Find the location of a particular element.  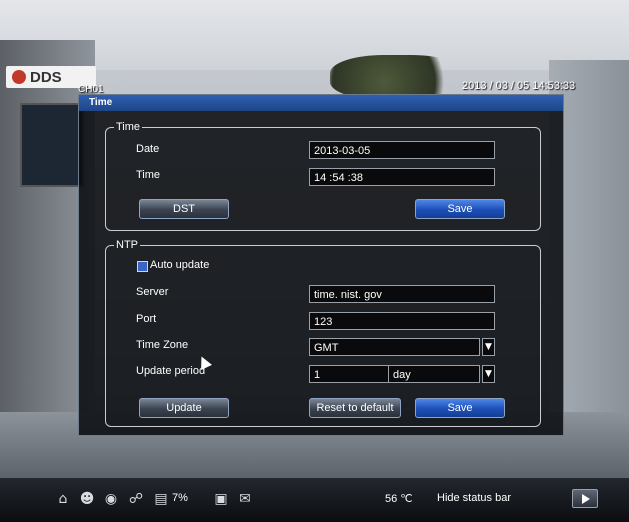

mail-icon: ✉ is located at coordinates (245, 499).